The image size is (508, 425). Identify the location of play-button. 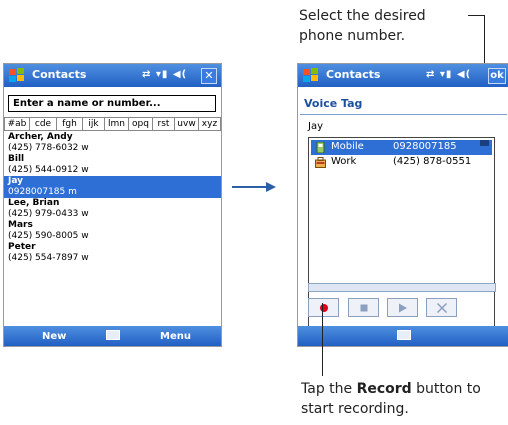
(402, 307).